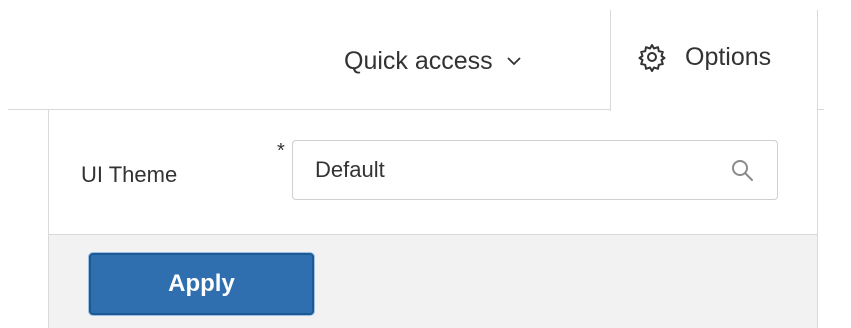  Describe the element at coordinates (728, 56) in the screenshot. I see `options-label: Options` at that location.